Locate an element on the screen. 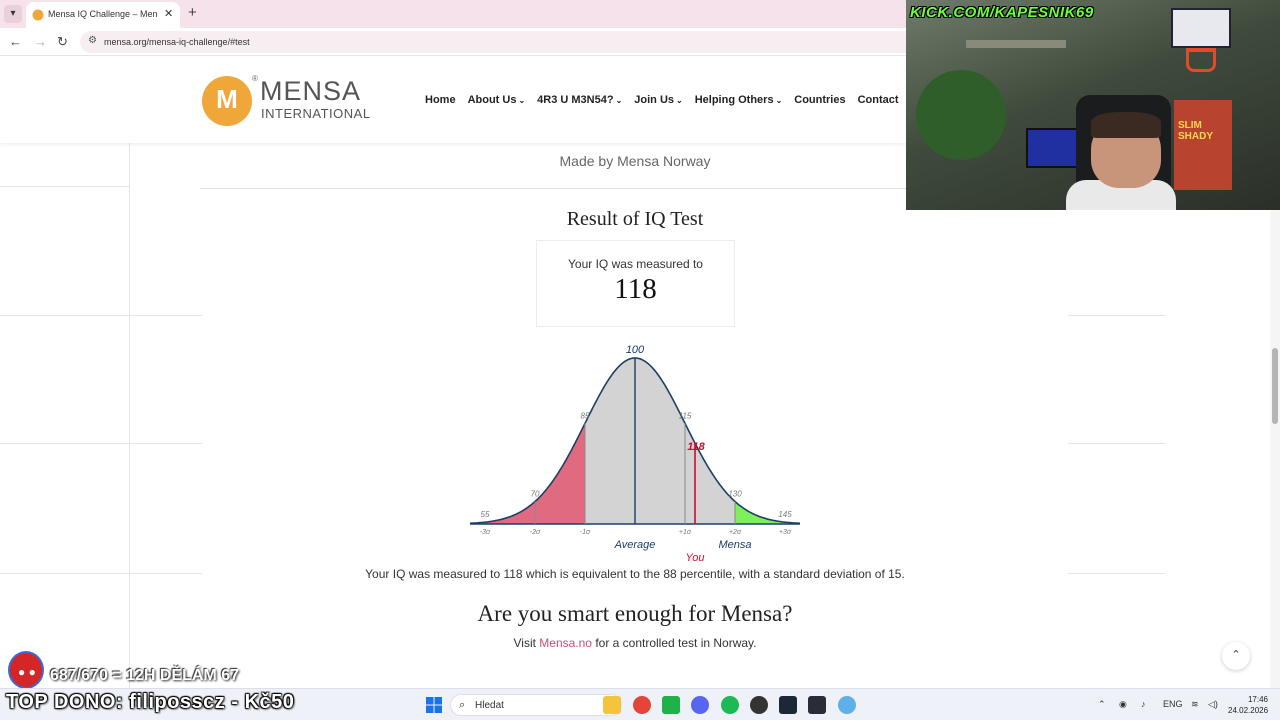 The width and height of the screenshot is (1280, 720). menu-item-about-us: About Us ⌄ is located at coordinates (497, 100).